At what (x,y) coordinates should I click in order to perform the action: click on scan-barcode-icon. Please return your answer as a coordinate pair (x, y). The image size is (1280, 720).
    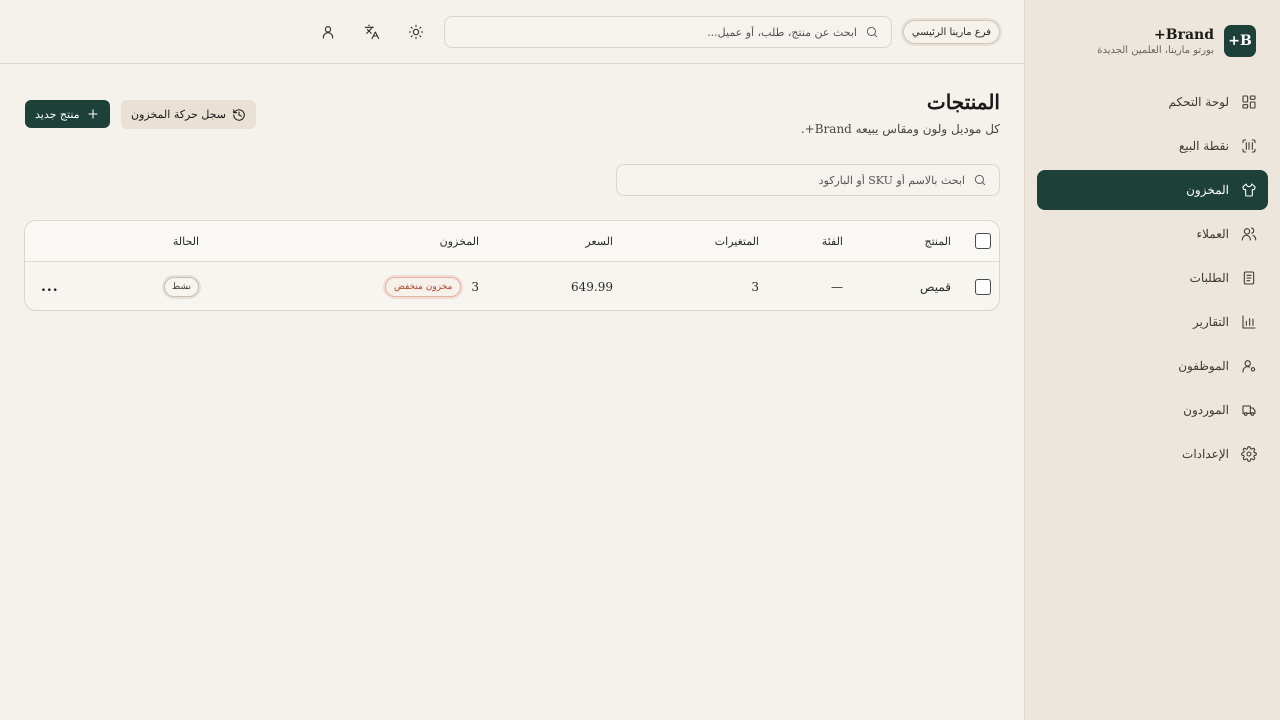
    Looking at the image, I should click on (1249, 146).